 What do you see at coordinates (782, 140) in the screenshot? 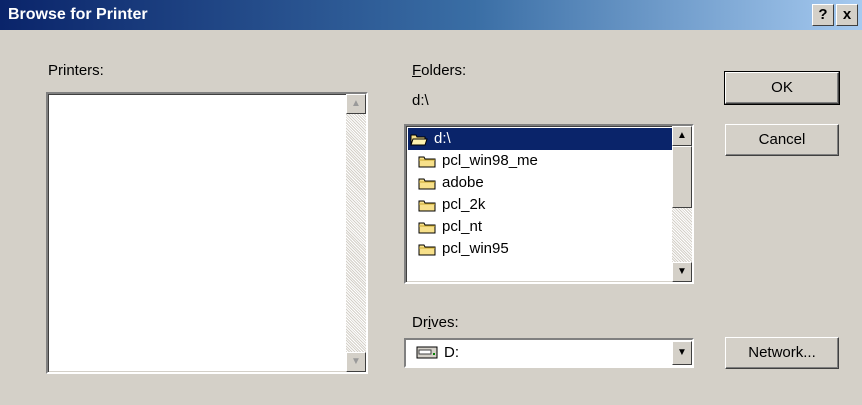
I see `cancel-button: Cancel` at bounding box center [782, 140].